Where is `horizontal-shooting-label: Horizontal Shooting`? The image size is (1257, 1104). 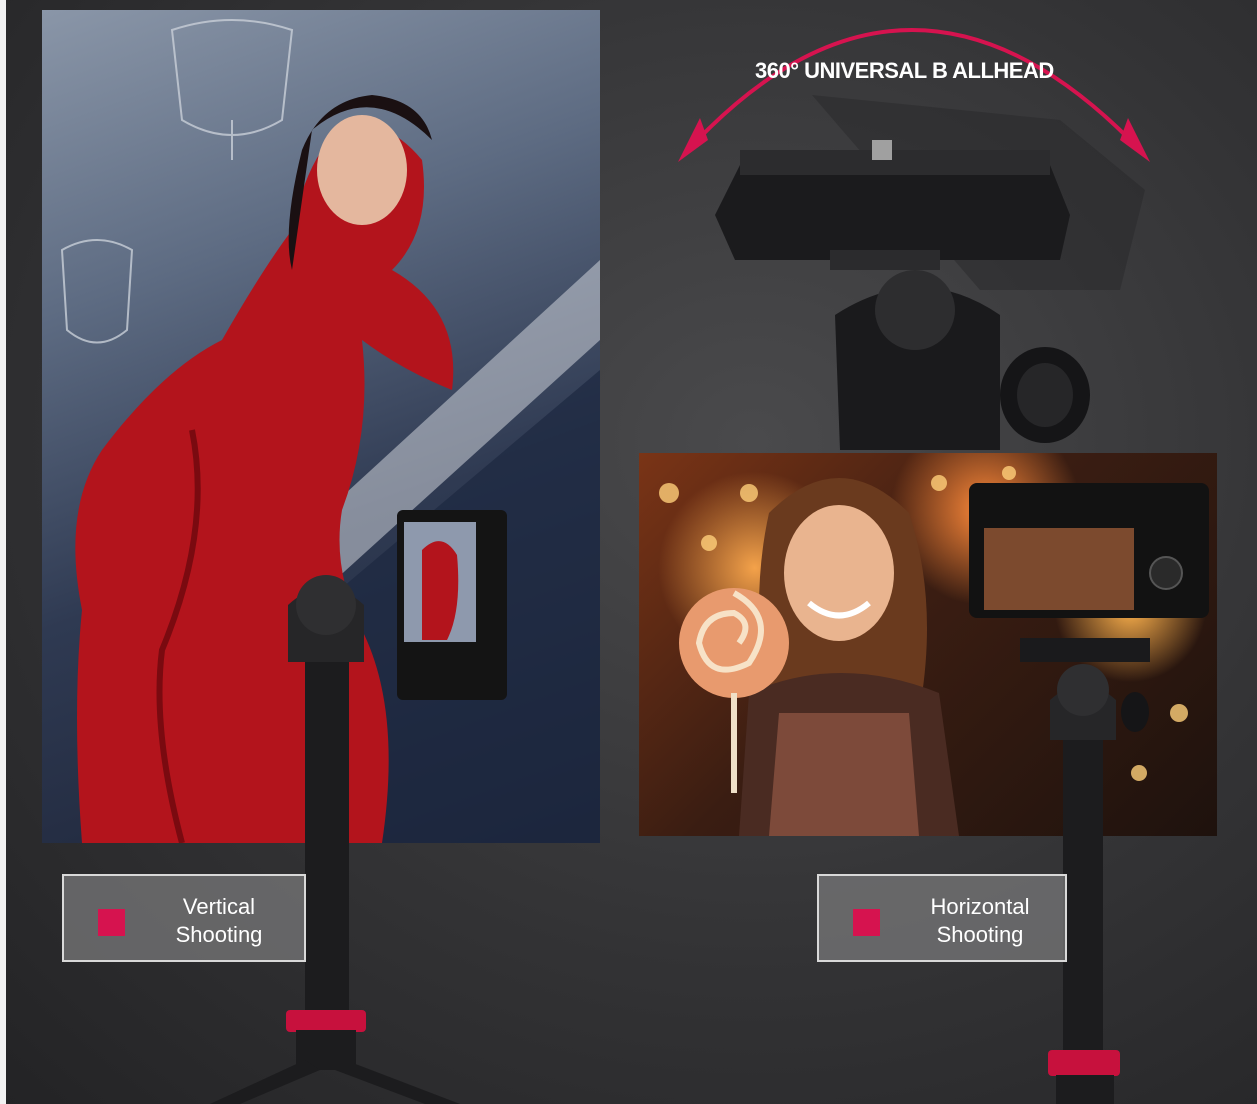
horizontal-shooting-label: Horizontal Shooting is located at coordinates (942, 918).